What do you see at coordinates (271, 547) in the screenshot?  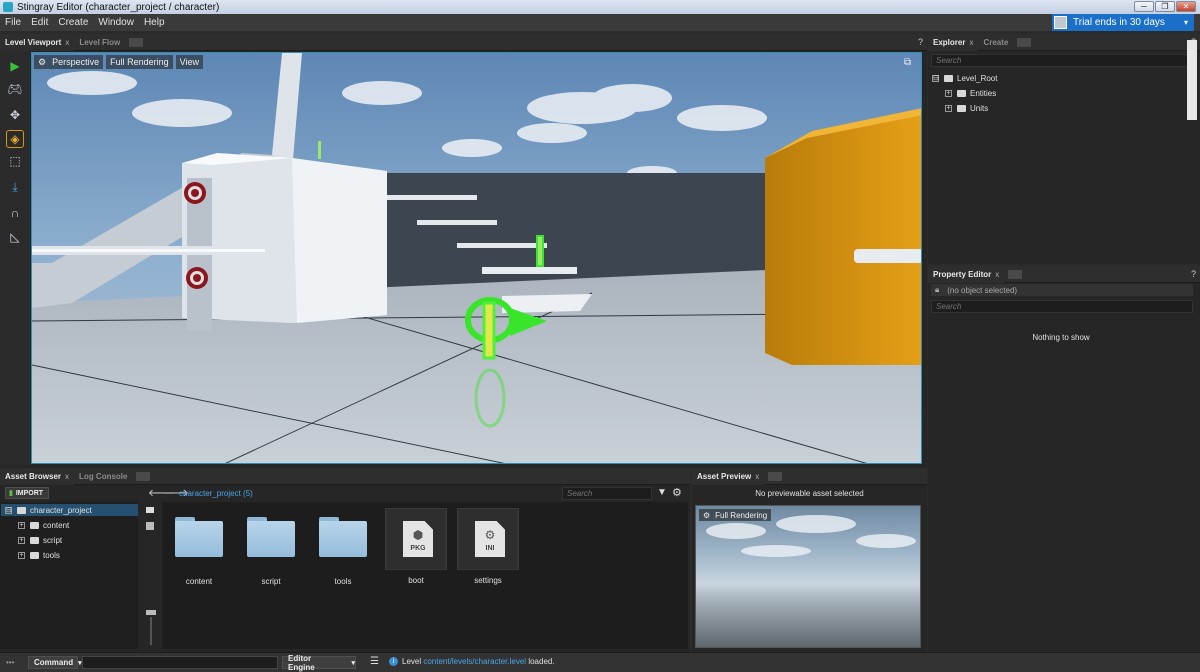 I see `asset-item-script: script` at bounding box center [271, 547].